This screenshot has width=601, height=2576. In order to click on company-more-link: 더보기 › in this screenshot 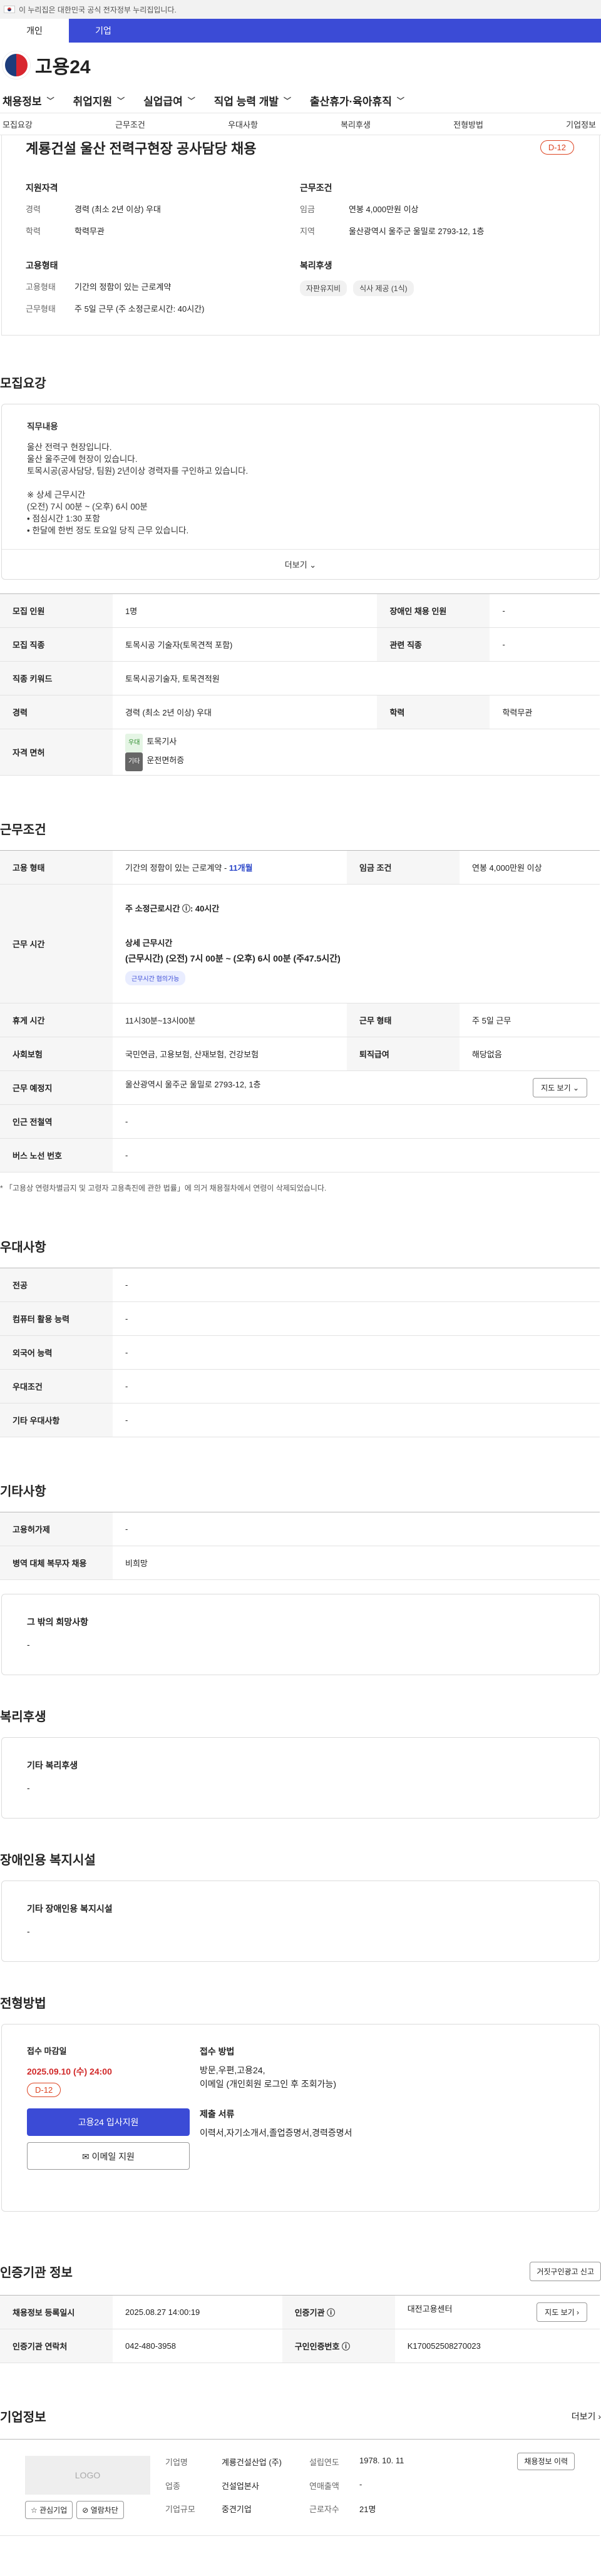, I will do `click(586, 2416)`.